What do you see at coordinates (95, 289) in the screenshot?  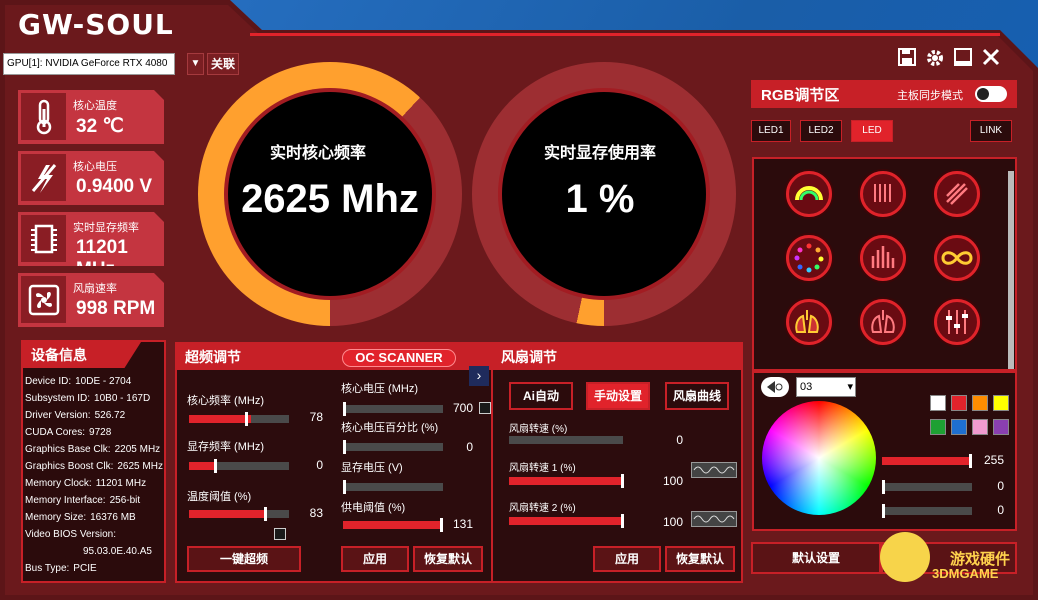 I see `stat-label: 风扇速率` at bounding box center [95, 289].